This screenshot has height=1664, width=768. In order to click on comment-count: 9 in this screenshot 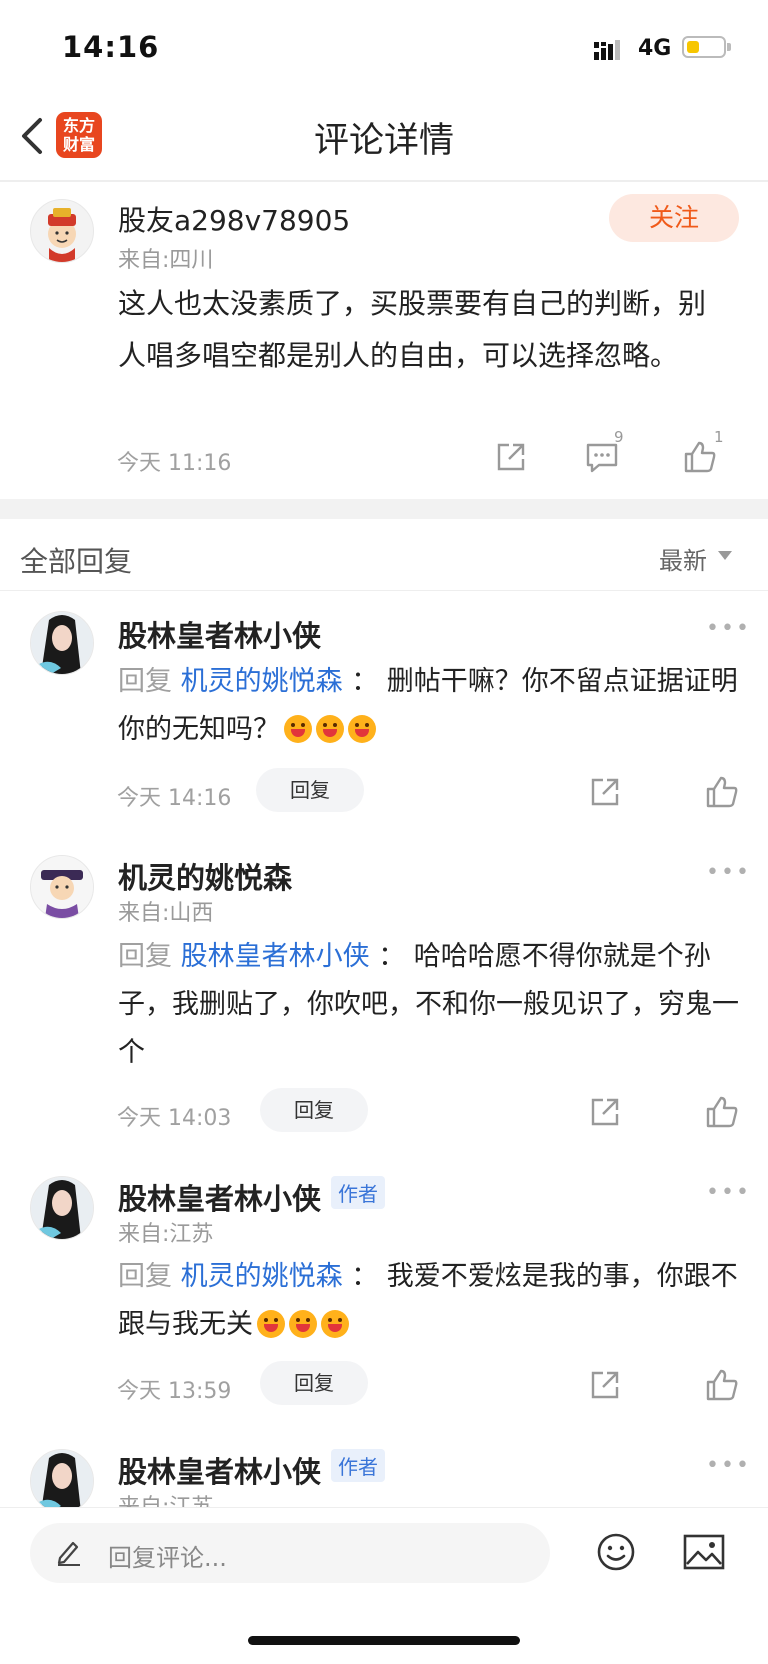, I will do `click(619, 437)`.